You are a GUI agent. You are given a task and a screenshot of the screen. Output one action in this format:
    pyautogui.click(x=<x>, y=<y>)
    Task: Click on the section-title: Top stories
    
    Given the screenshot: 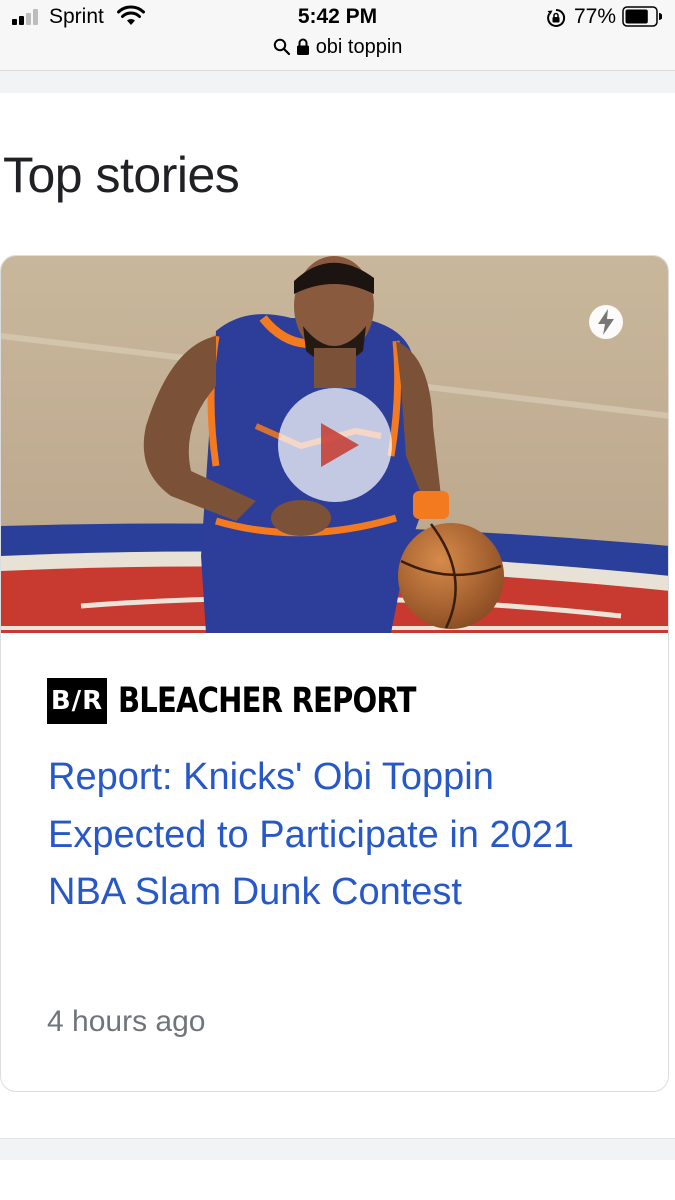 What is the action you would take?
    pyautogui.click(x=121, y=175)
    